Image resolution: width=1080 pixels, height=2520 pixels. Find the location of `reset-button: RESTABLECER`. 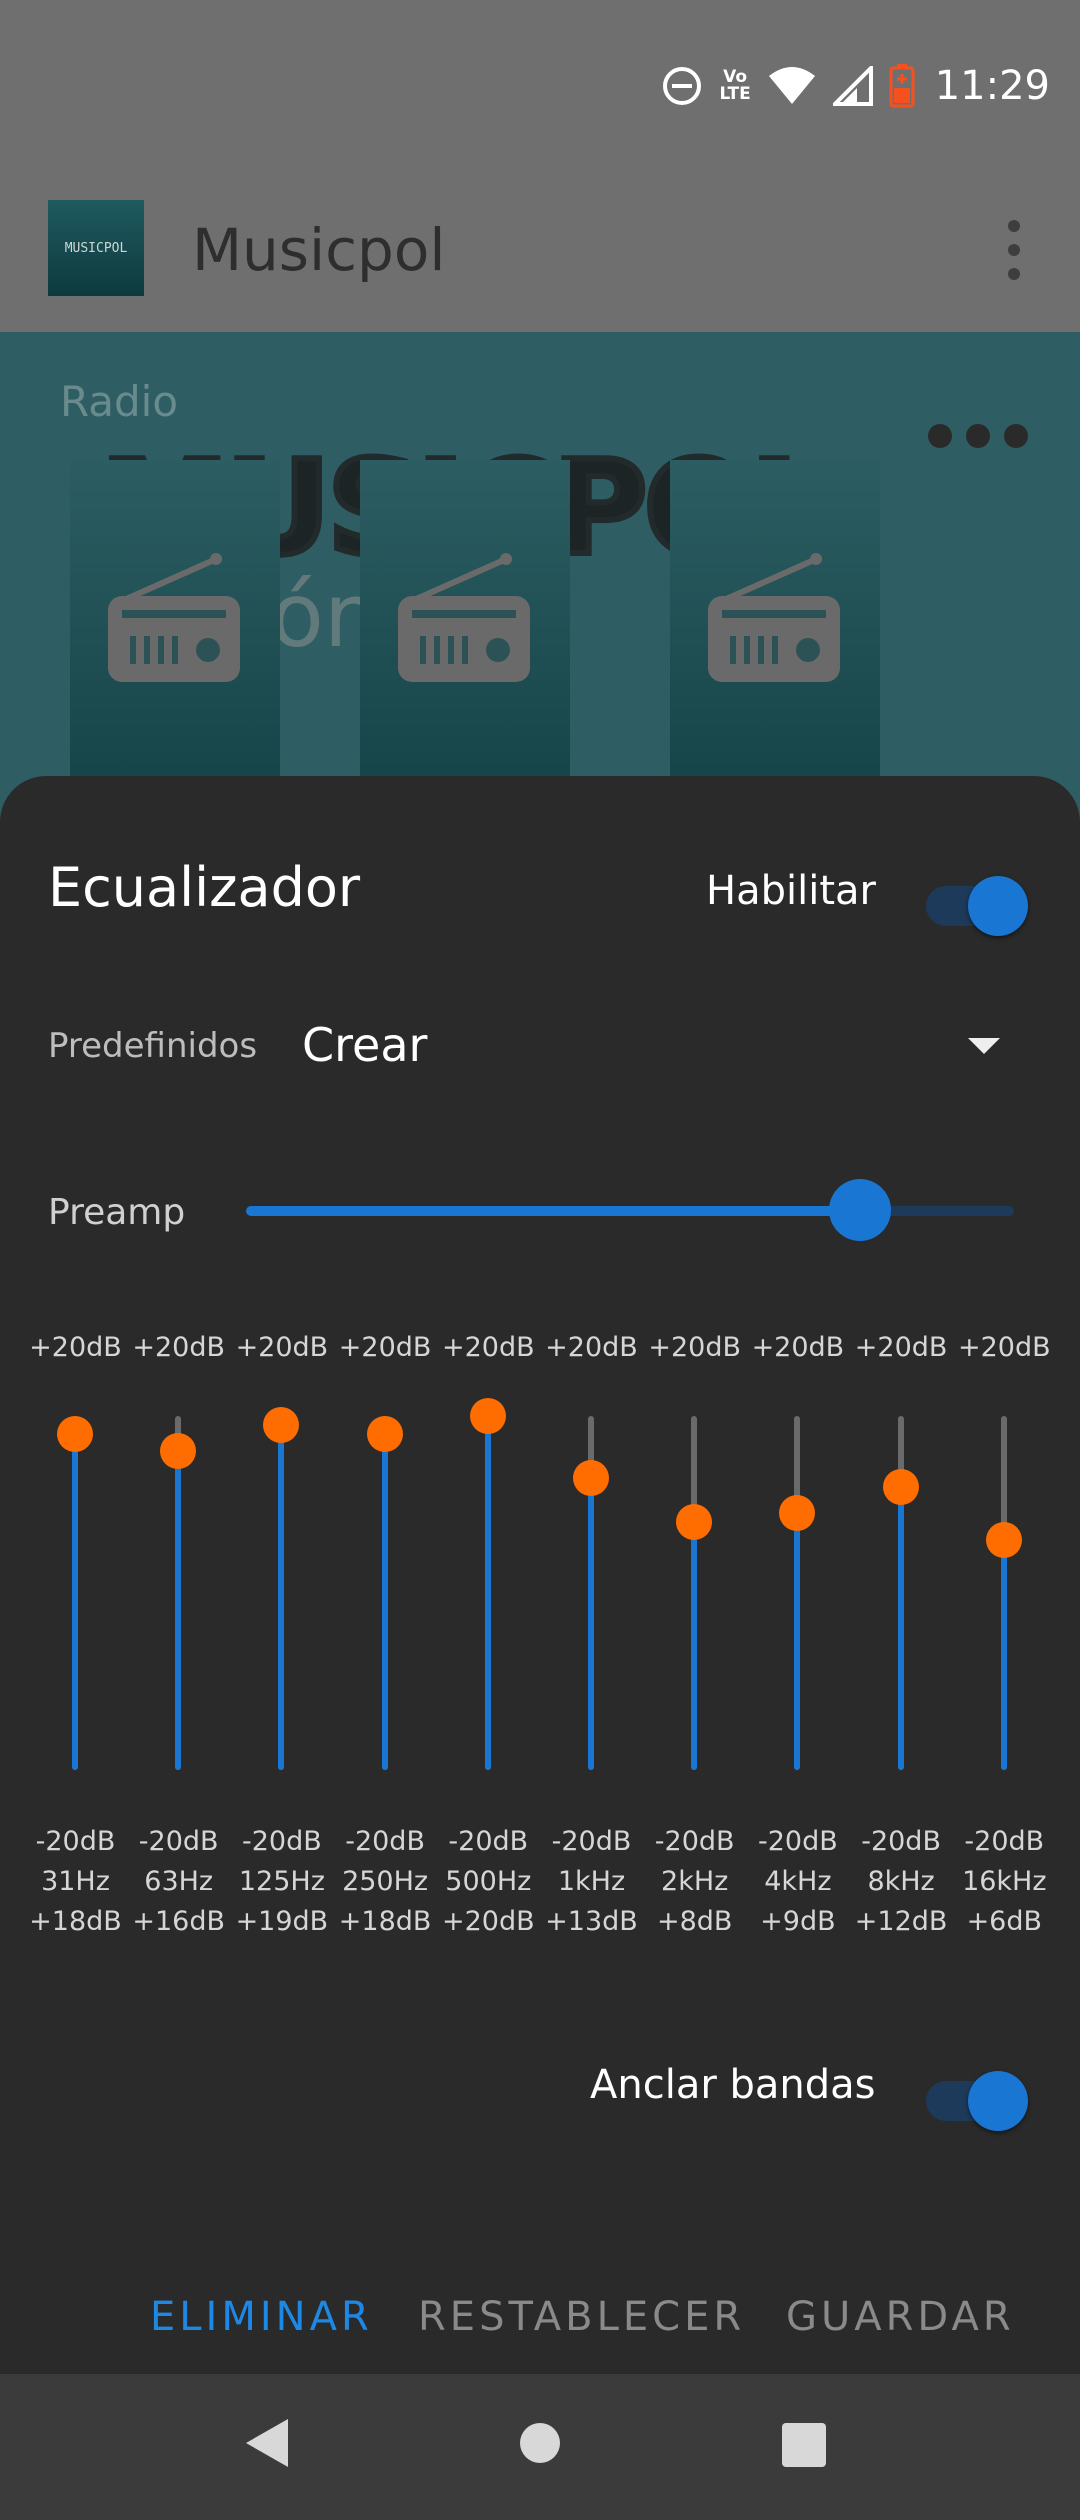

reset-button: RESTABLECER is located at coordinates (581, 2317).